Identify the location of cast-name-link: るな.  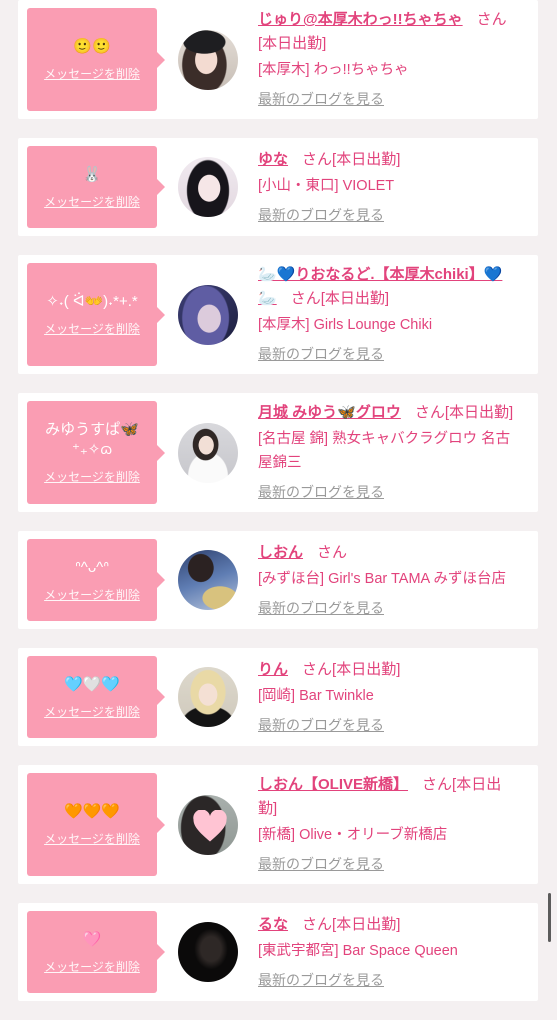
(273, 924).